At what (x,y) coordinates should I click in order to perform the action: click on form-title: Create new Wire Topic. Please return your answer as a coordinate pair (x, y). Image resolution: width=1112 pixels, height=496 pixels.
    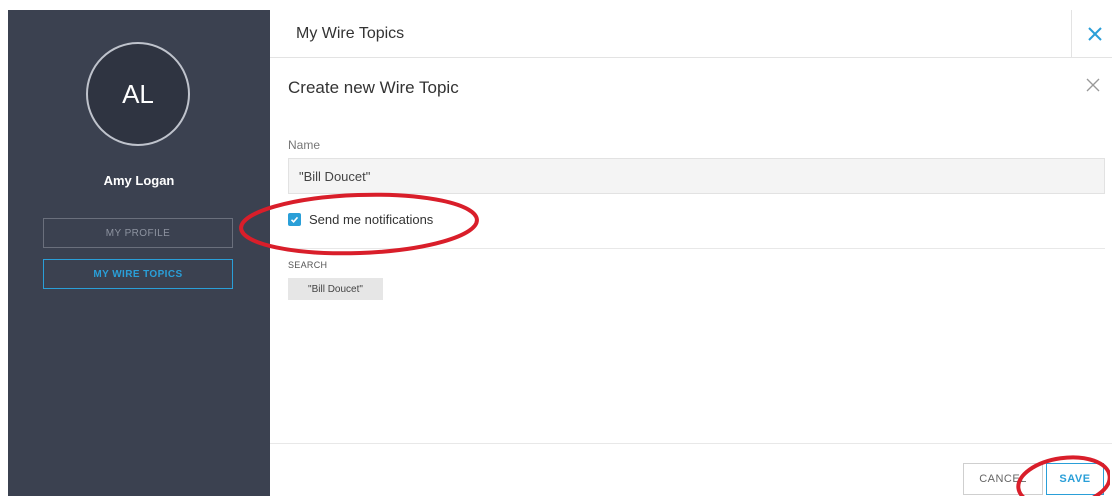
    Looking at the image, I should click on (373, 87).